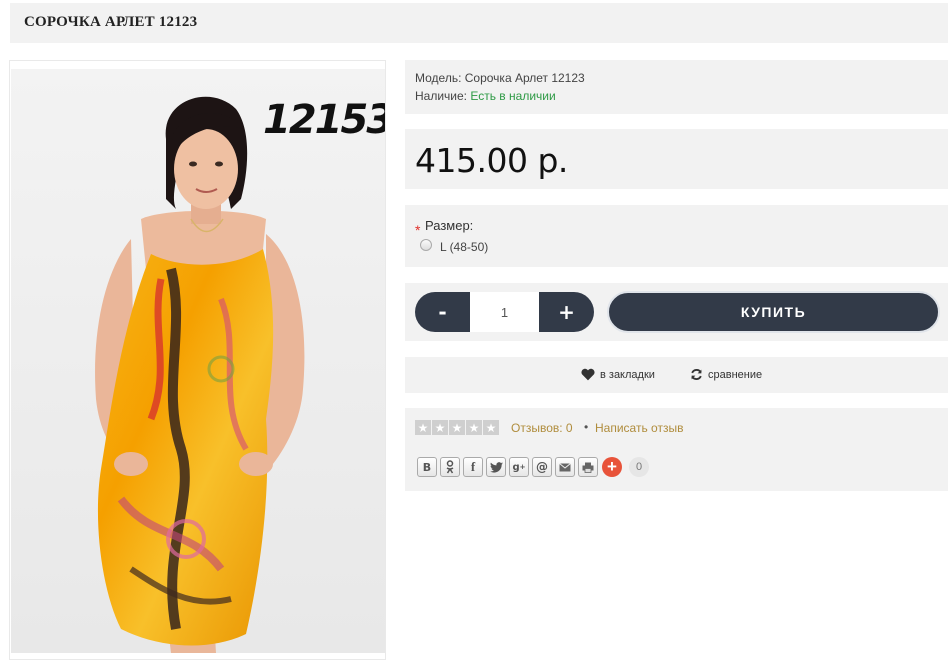 This screenshot has height=665, width=948. I want to click on odnoklassniki-icon, so click(450, 467).